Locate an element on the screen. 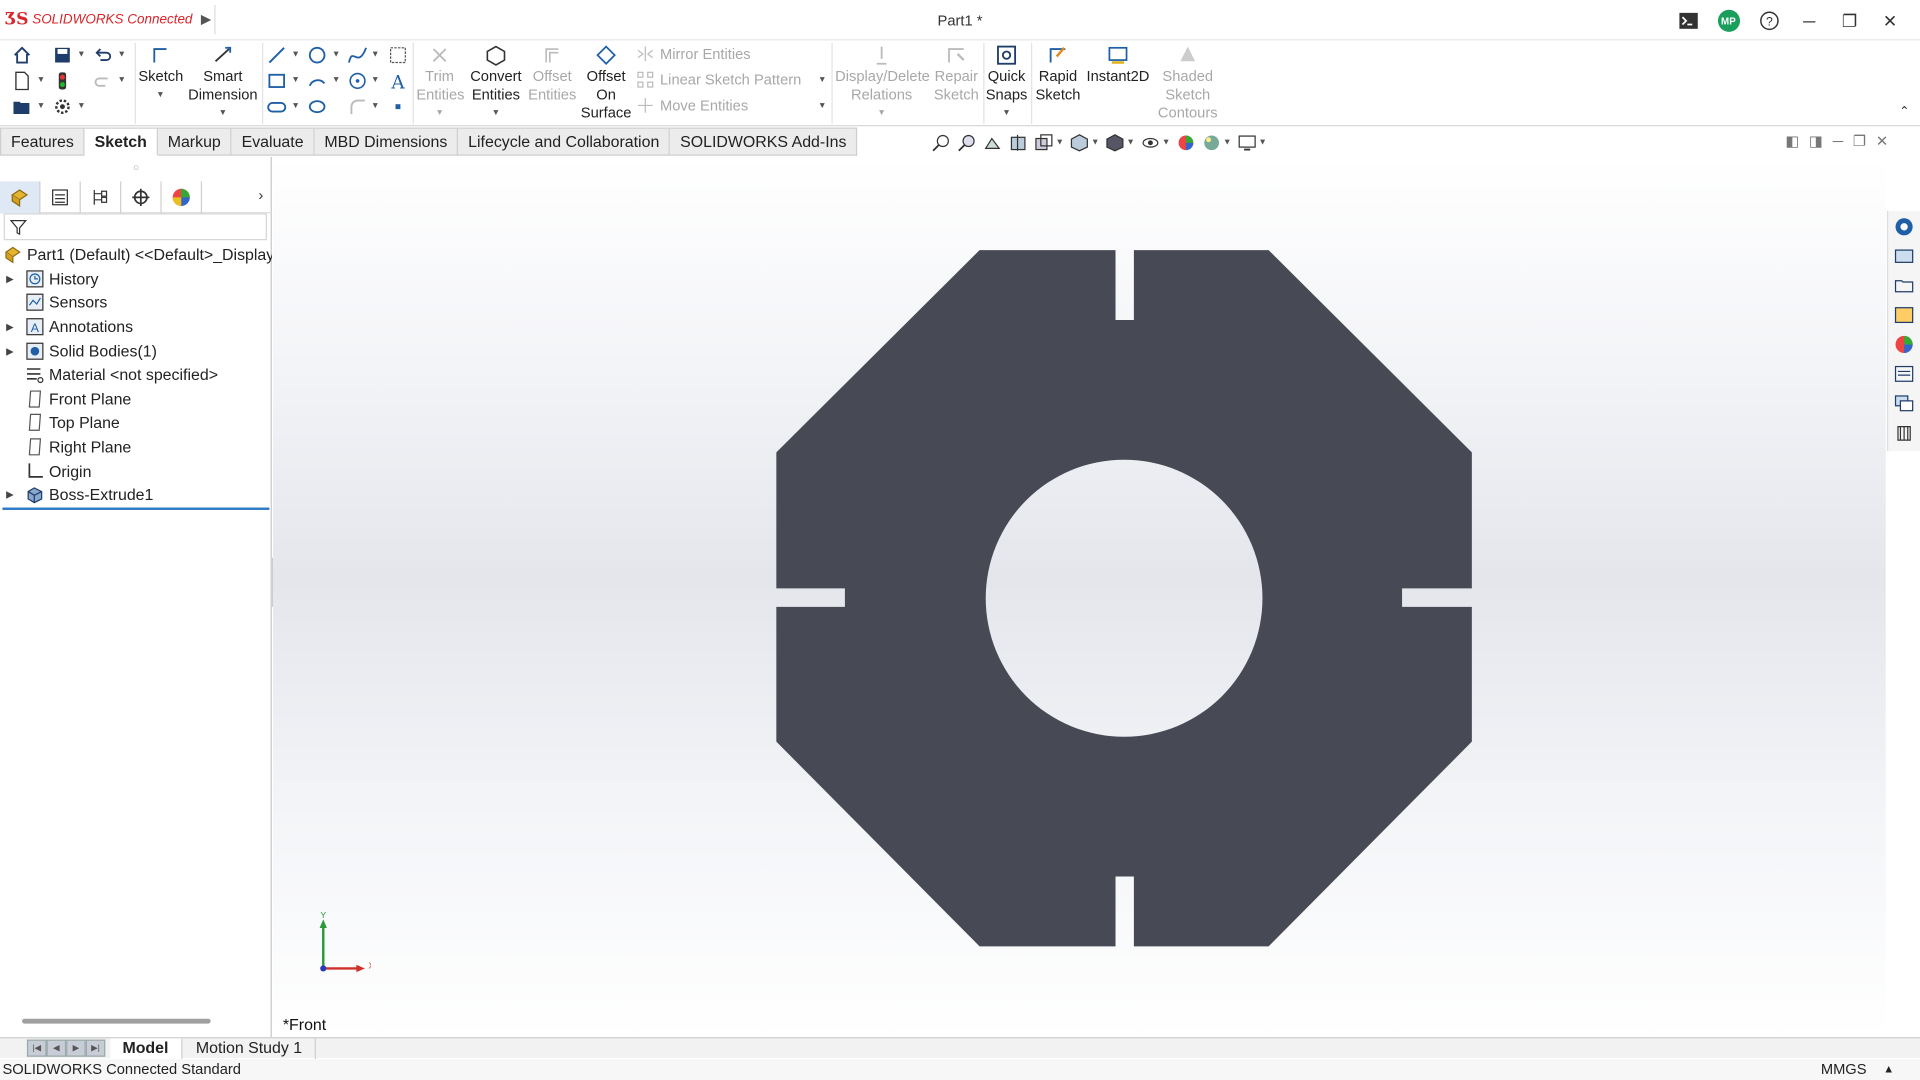 The height and width of the screenshot is (1080, 1920). tree-filter-input is located at coordinates (135, 227).